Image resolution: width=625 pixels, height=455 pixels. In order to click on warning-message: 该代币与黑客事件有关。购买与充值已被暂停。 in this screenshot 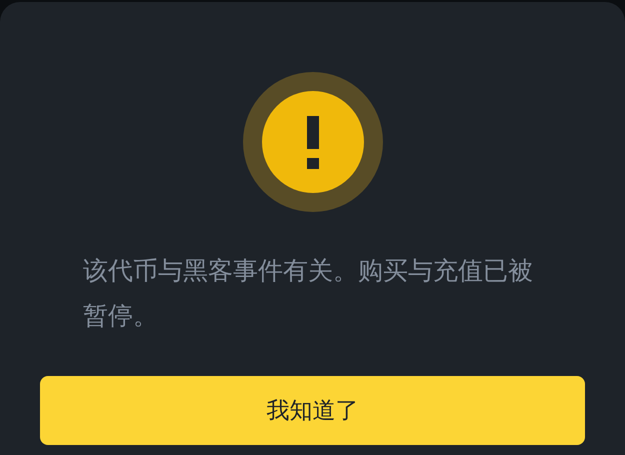, I will do `click(308, 293)`.